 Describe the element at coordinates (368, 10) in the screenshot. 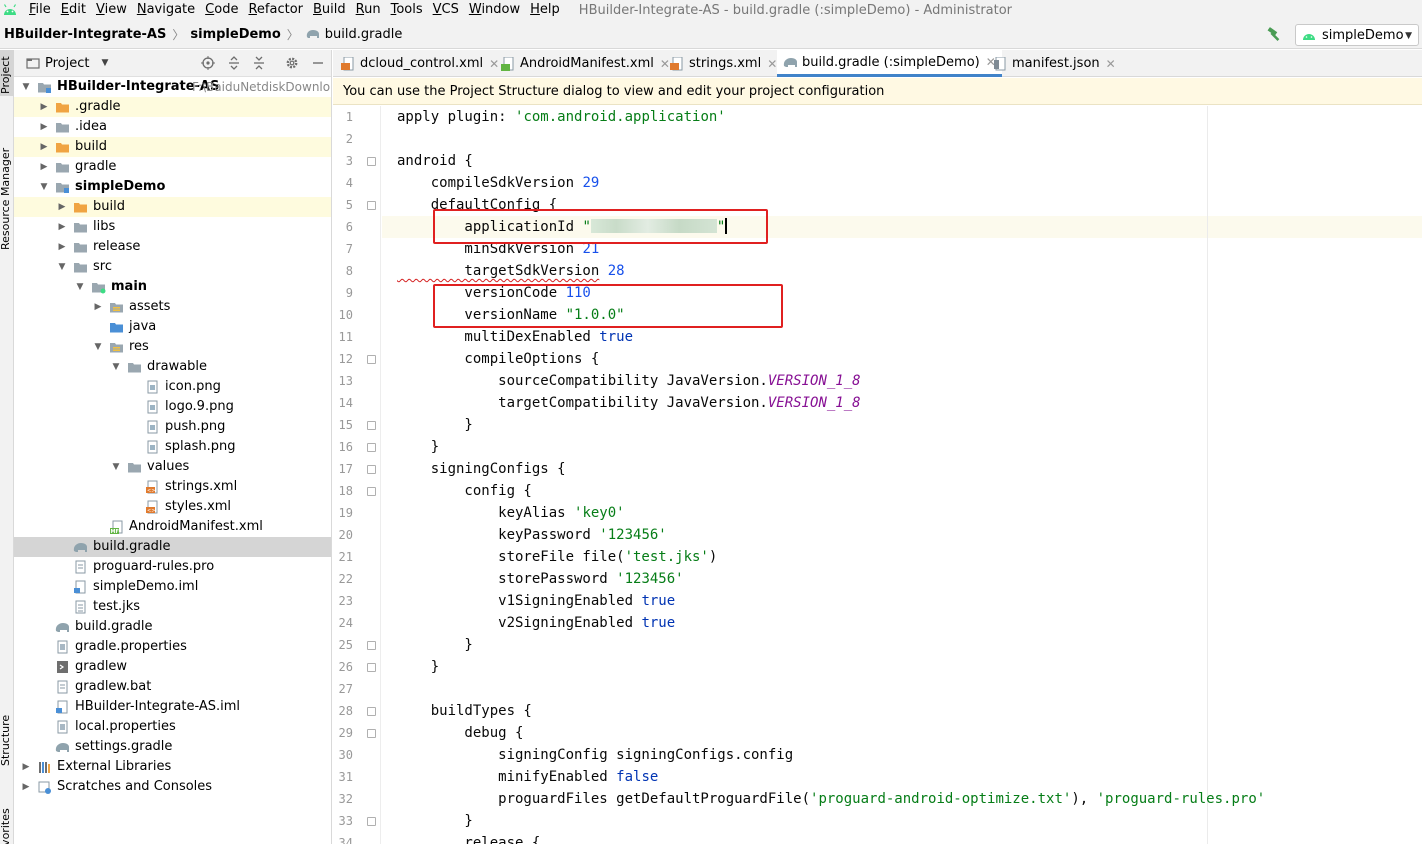

I see `menu-run: Run` at that location.